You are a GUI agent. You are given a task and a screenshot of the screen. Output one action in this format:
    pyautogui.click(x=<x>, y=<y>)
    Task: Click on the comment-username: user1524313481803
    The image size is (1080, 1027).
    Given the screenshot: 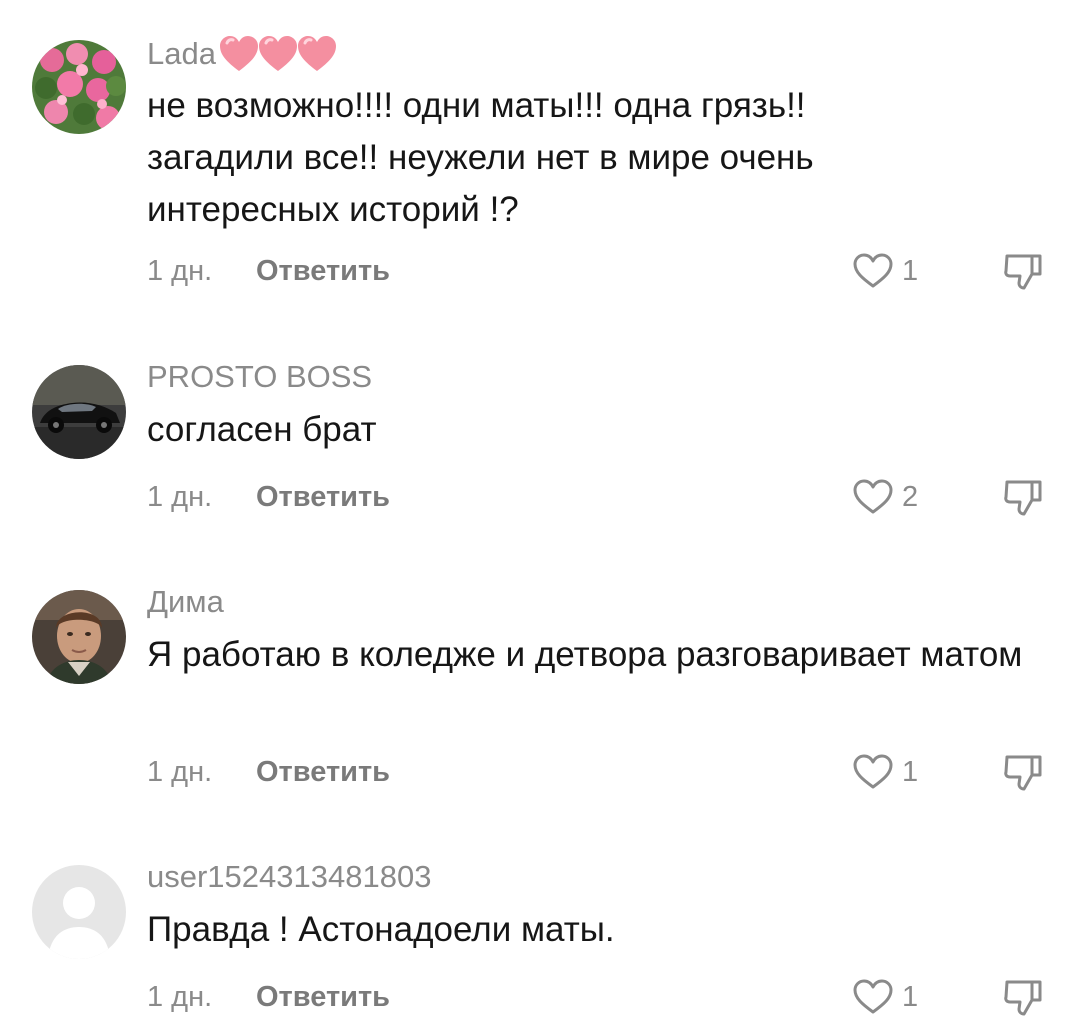 What is the action you would take?
    pyautogui.click(x=289, y=877)
    